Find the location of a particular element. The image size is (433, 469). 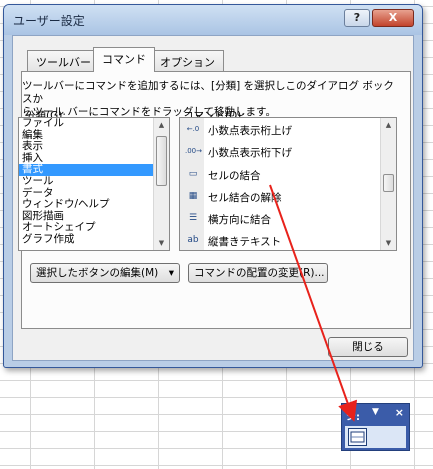

drag-arrow-line is located at coordinates (313, 303).